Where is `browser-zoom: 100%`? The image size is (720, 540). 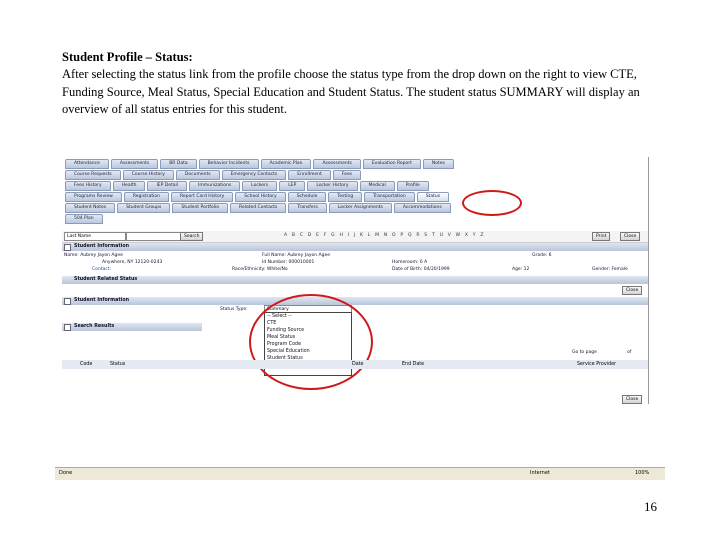 browser-zoom: 100% is located at coordinates (642, 473).